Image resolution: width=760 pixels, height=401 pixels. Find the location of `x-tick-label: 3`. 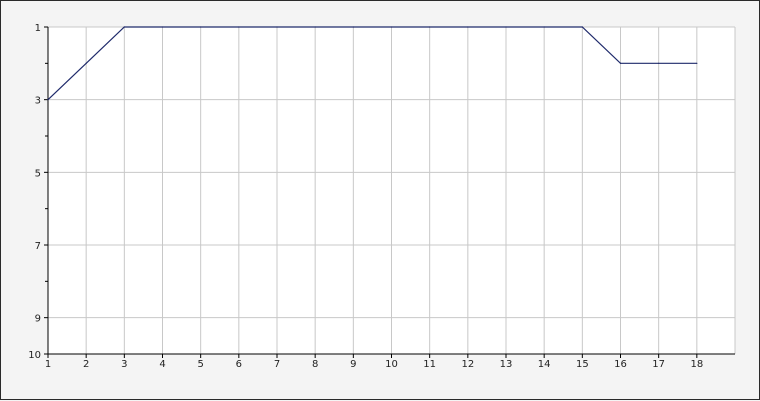

x-tick-label: 3 is located at coordinates (124, 364).